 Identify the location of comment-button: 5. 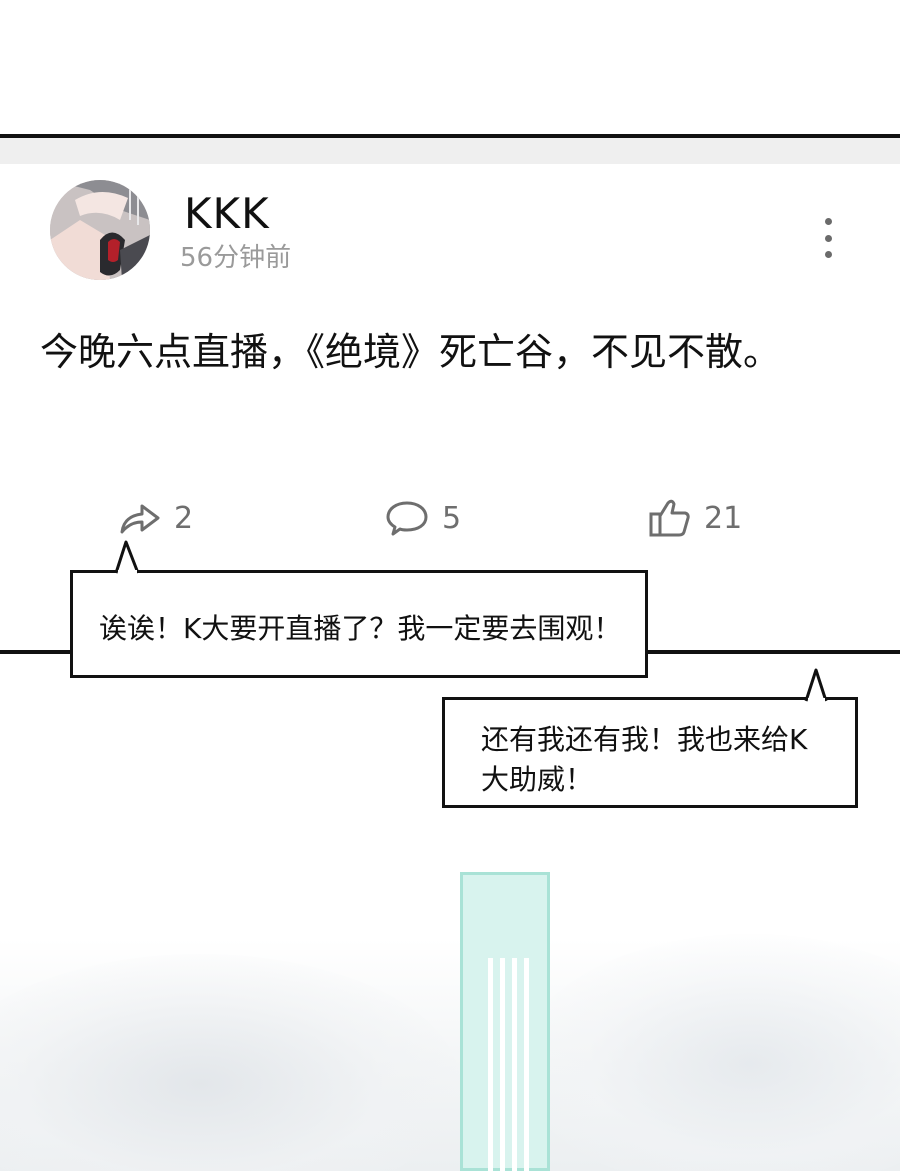
(422, 518).